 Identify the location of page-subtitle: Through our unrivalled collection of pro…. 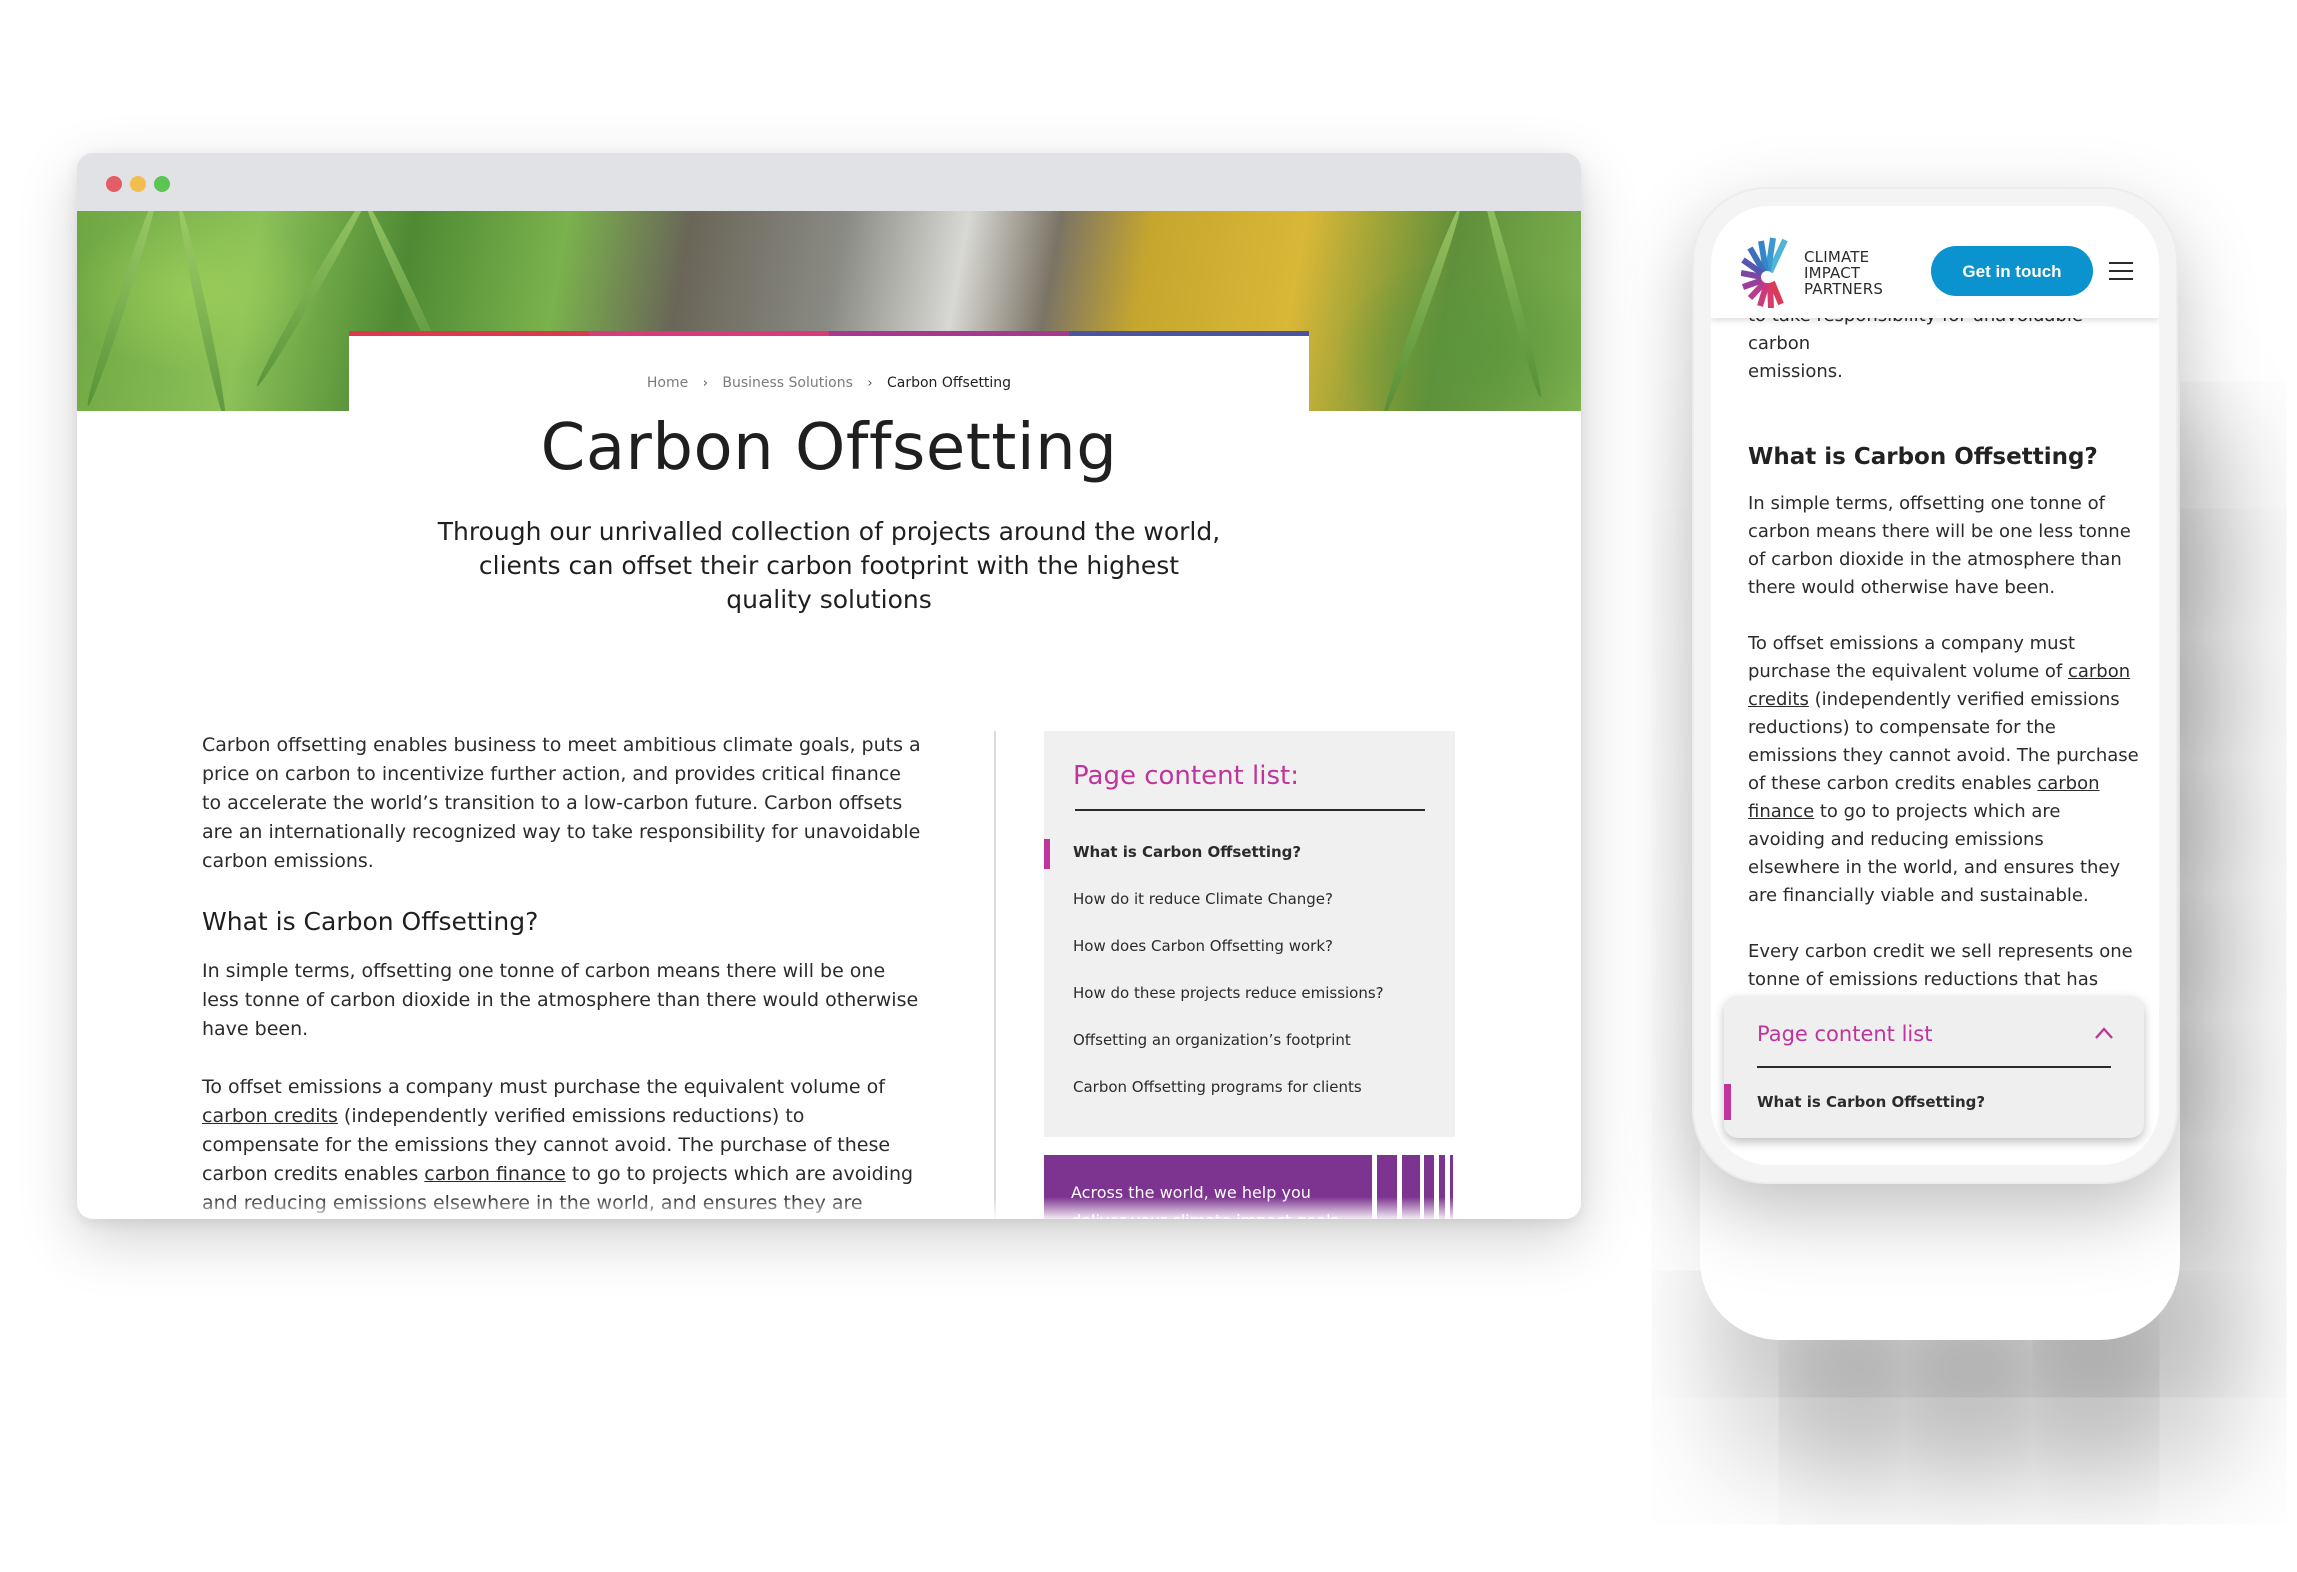
(829, 565).